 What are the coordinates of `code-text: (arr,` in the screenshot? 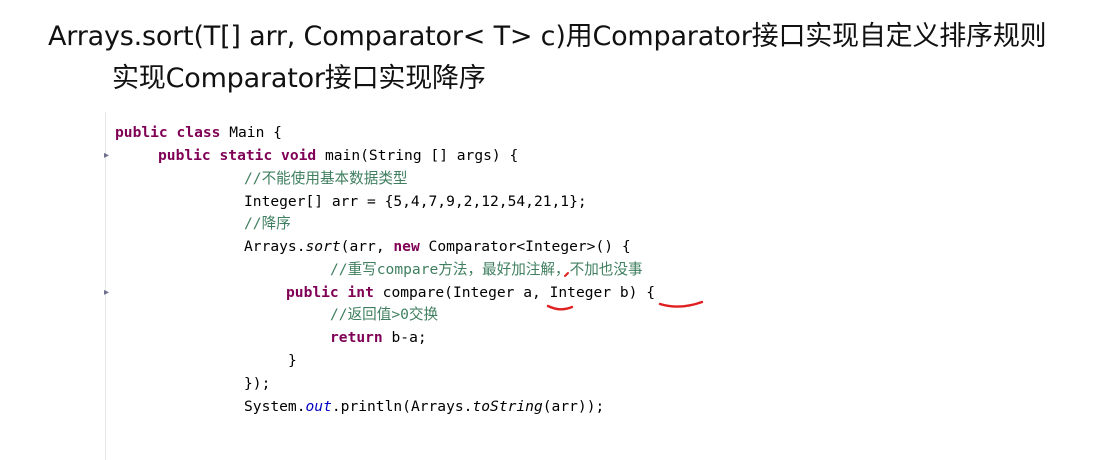 It's located at (367, 246).